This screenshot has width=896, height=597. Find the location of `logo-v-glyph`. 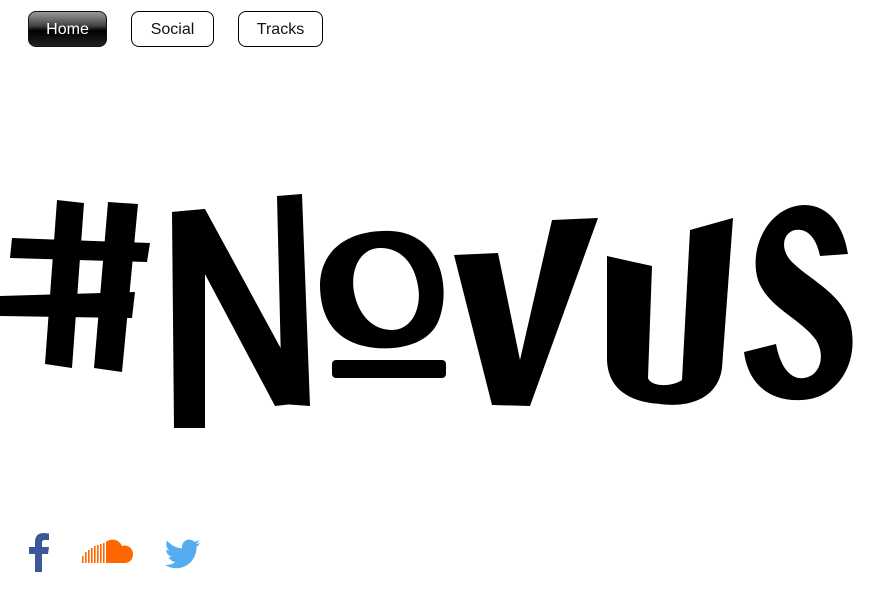

logo-v-glyph is located at coordinates (526, 312).